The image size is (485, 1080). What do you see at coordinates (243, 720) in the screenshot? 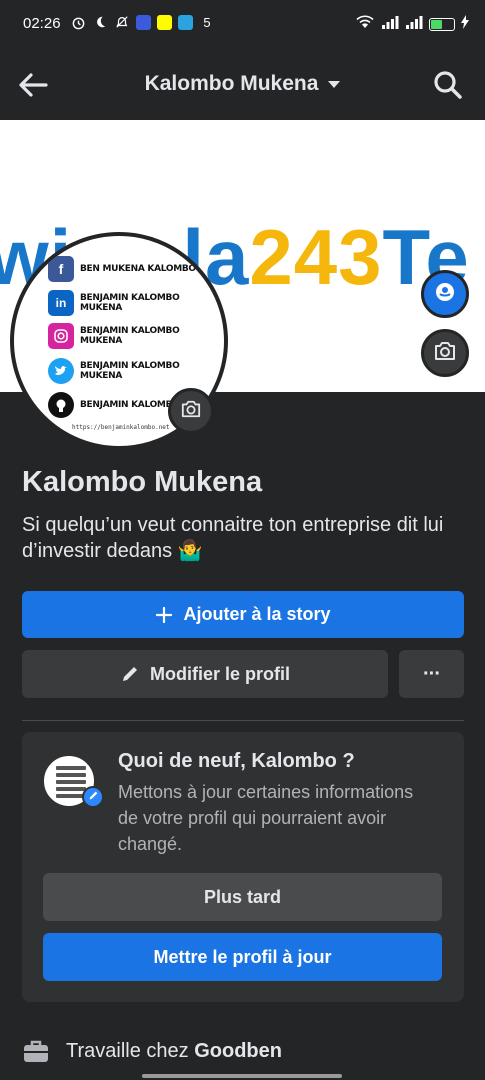
I see `divider` at bounding box center [243, 720].